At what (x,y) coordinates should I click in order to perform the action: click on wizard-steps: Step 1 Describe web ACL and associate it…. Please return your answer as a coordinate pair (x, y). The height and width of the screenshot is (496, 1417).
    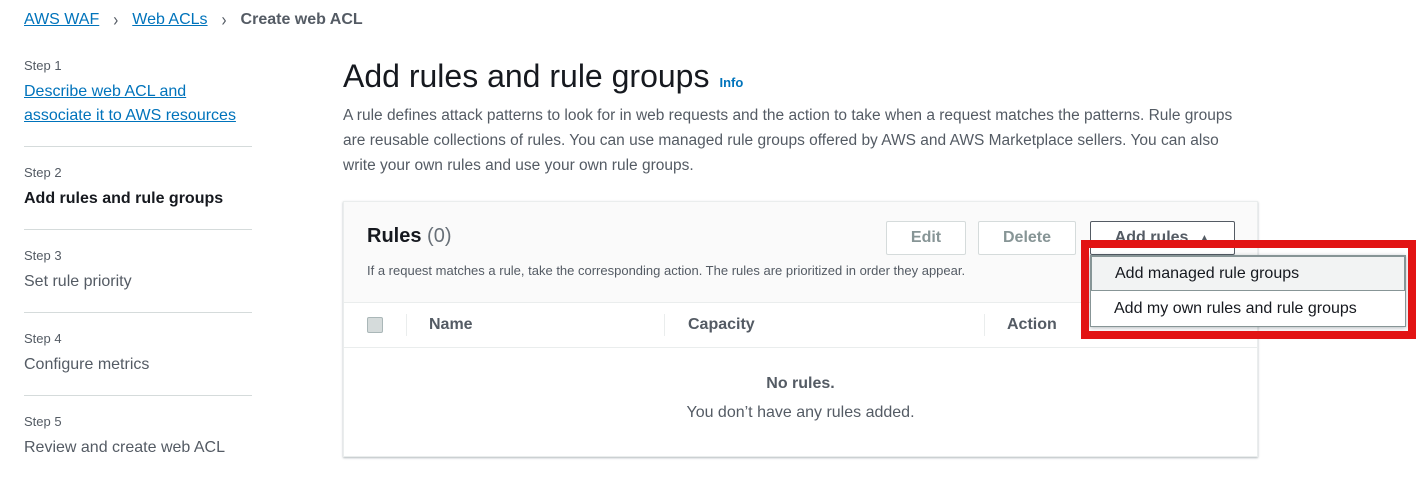
    Looking at the image, I should click on (138, 277).